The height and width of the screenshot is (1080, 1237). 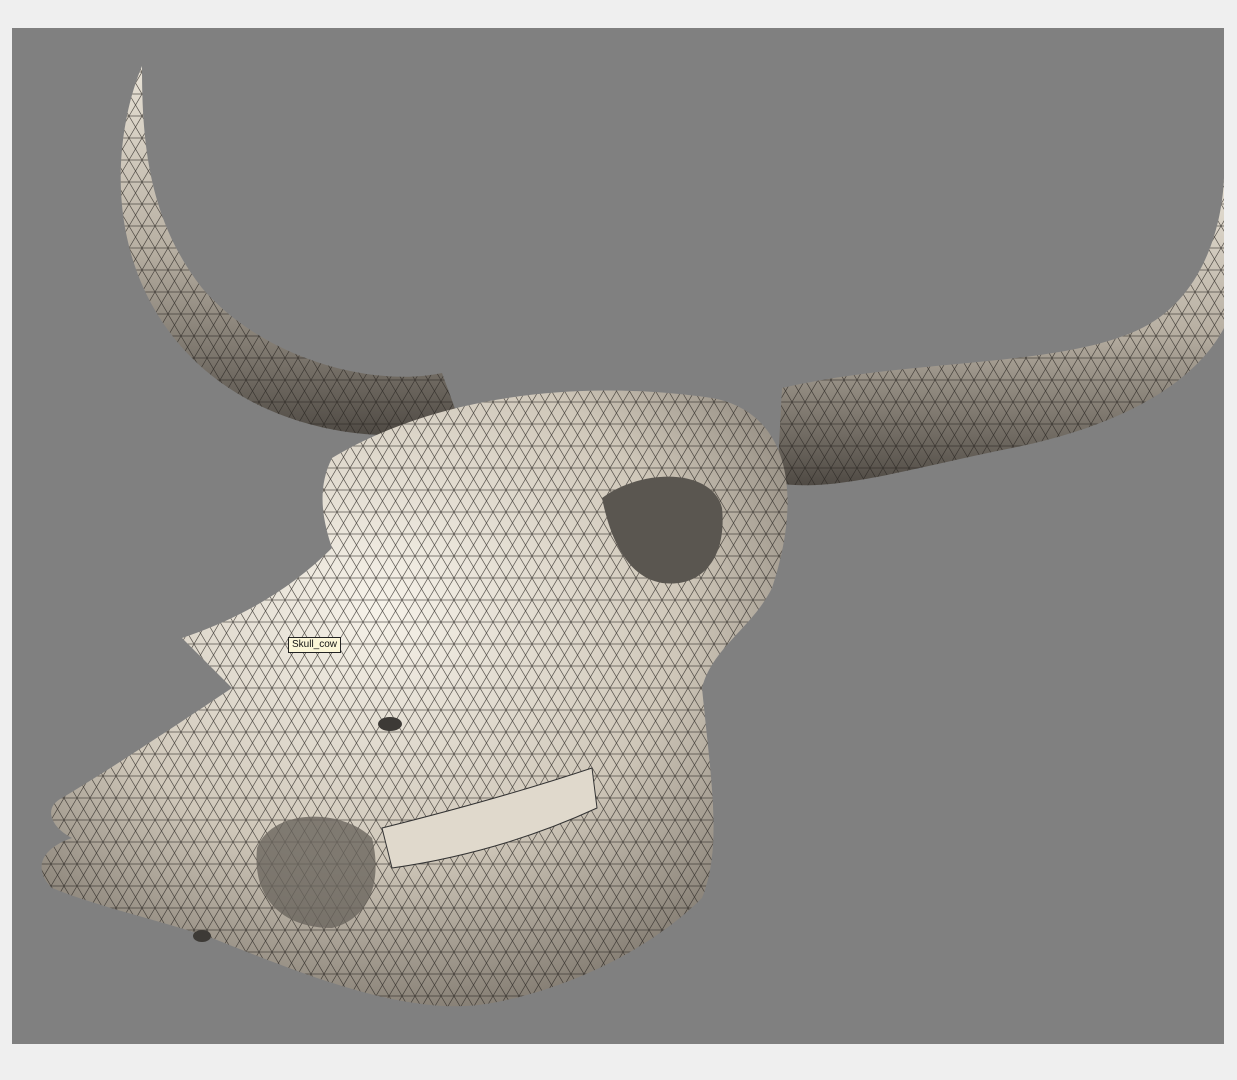 What do you see at coordinates (291, 251) in the screenshot?
I see `left-horn` at bounding box center [291, 251].